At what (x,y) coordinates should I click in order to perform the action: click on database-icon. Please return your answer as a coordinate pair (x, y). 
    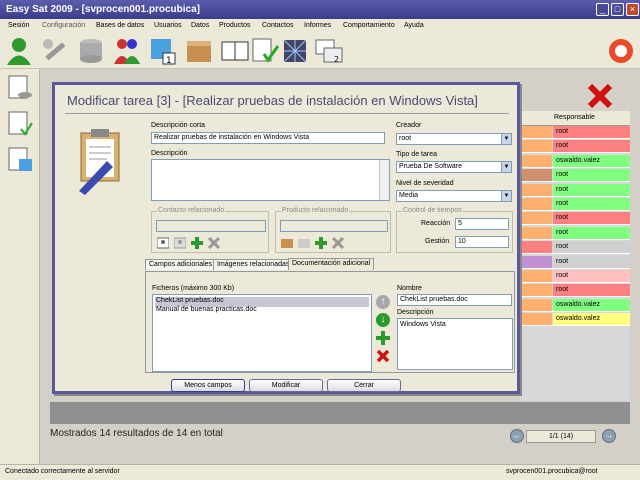
    Looking at the image, I should click on (91, 51).